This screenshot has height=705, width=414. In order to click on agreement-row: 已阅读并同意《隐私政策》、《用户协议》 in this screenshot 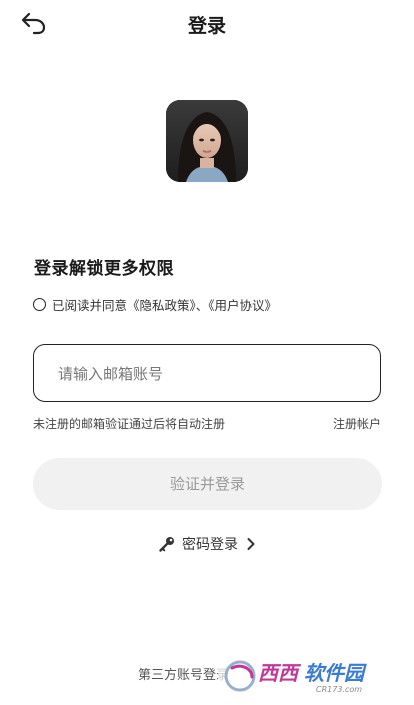, I will do `click(155, 304)`.